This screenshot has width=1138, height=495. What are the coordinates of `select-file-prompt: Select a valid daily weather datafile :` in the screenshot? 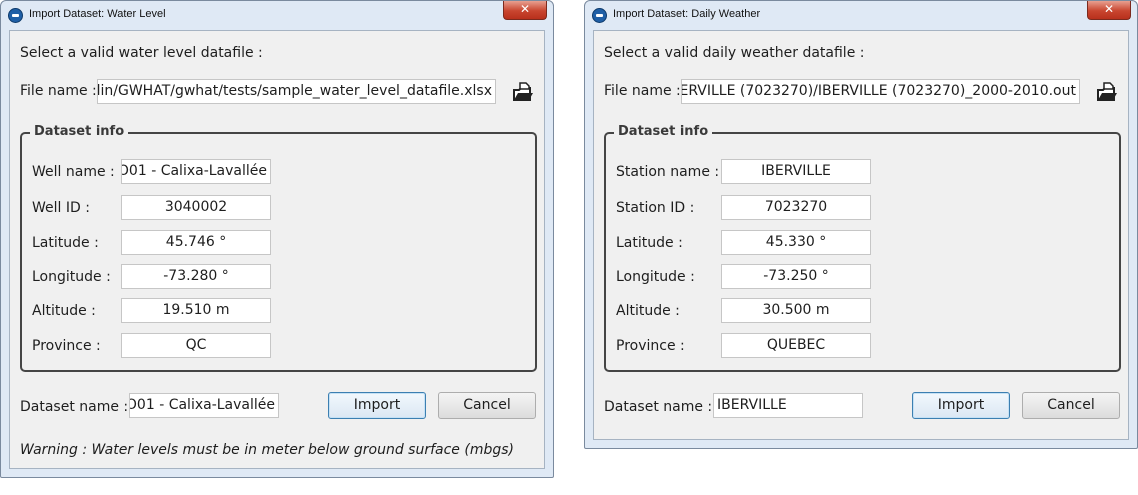 It's located at (734, 53).